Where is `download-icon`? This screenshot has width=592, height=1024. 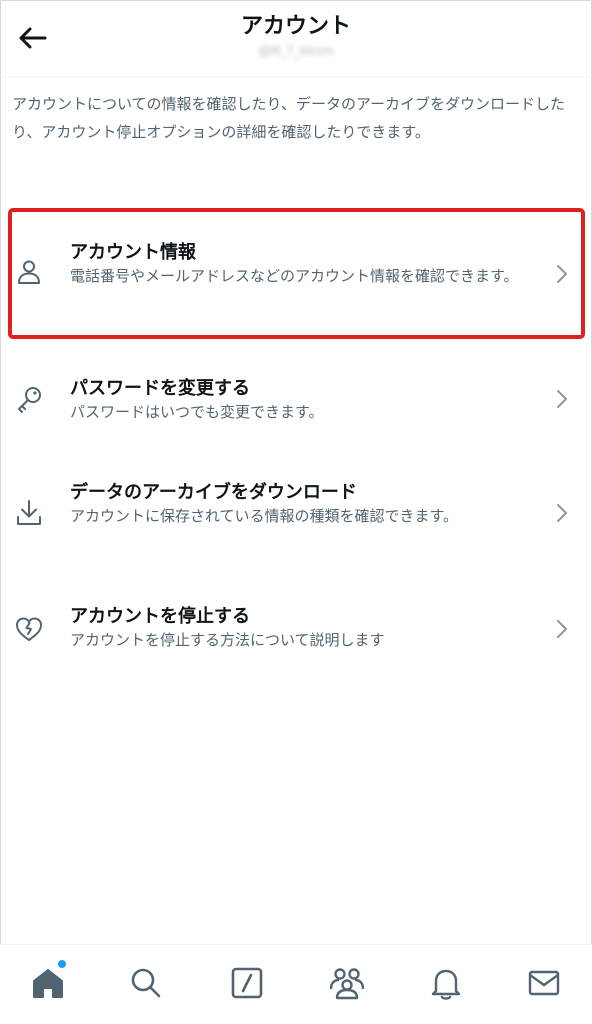
download-icon is located at coordinates (29, 512).